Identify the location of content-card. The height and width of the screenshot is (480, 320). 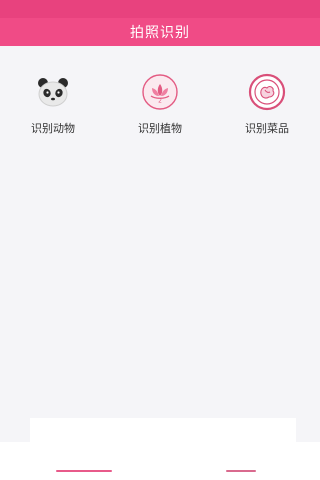
(163, 430).